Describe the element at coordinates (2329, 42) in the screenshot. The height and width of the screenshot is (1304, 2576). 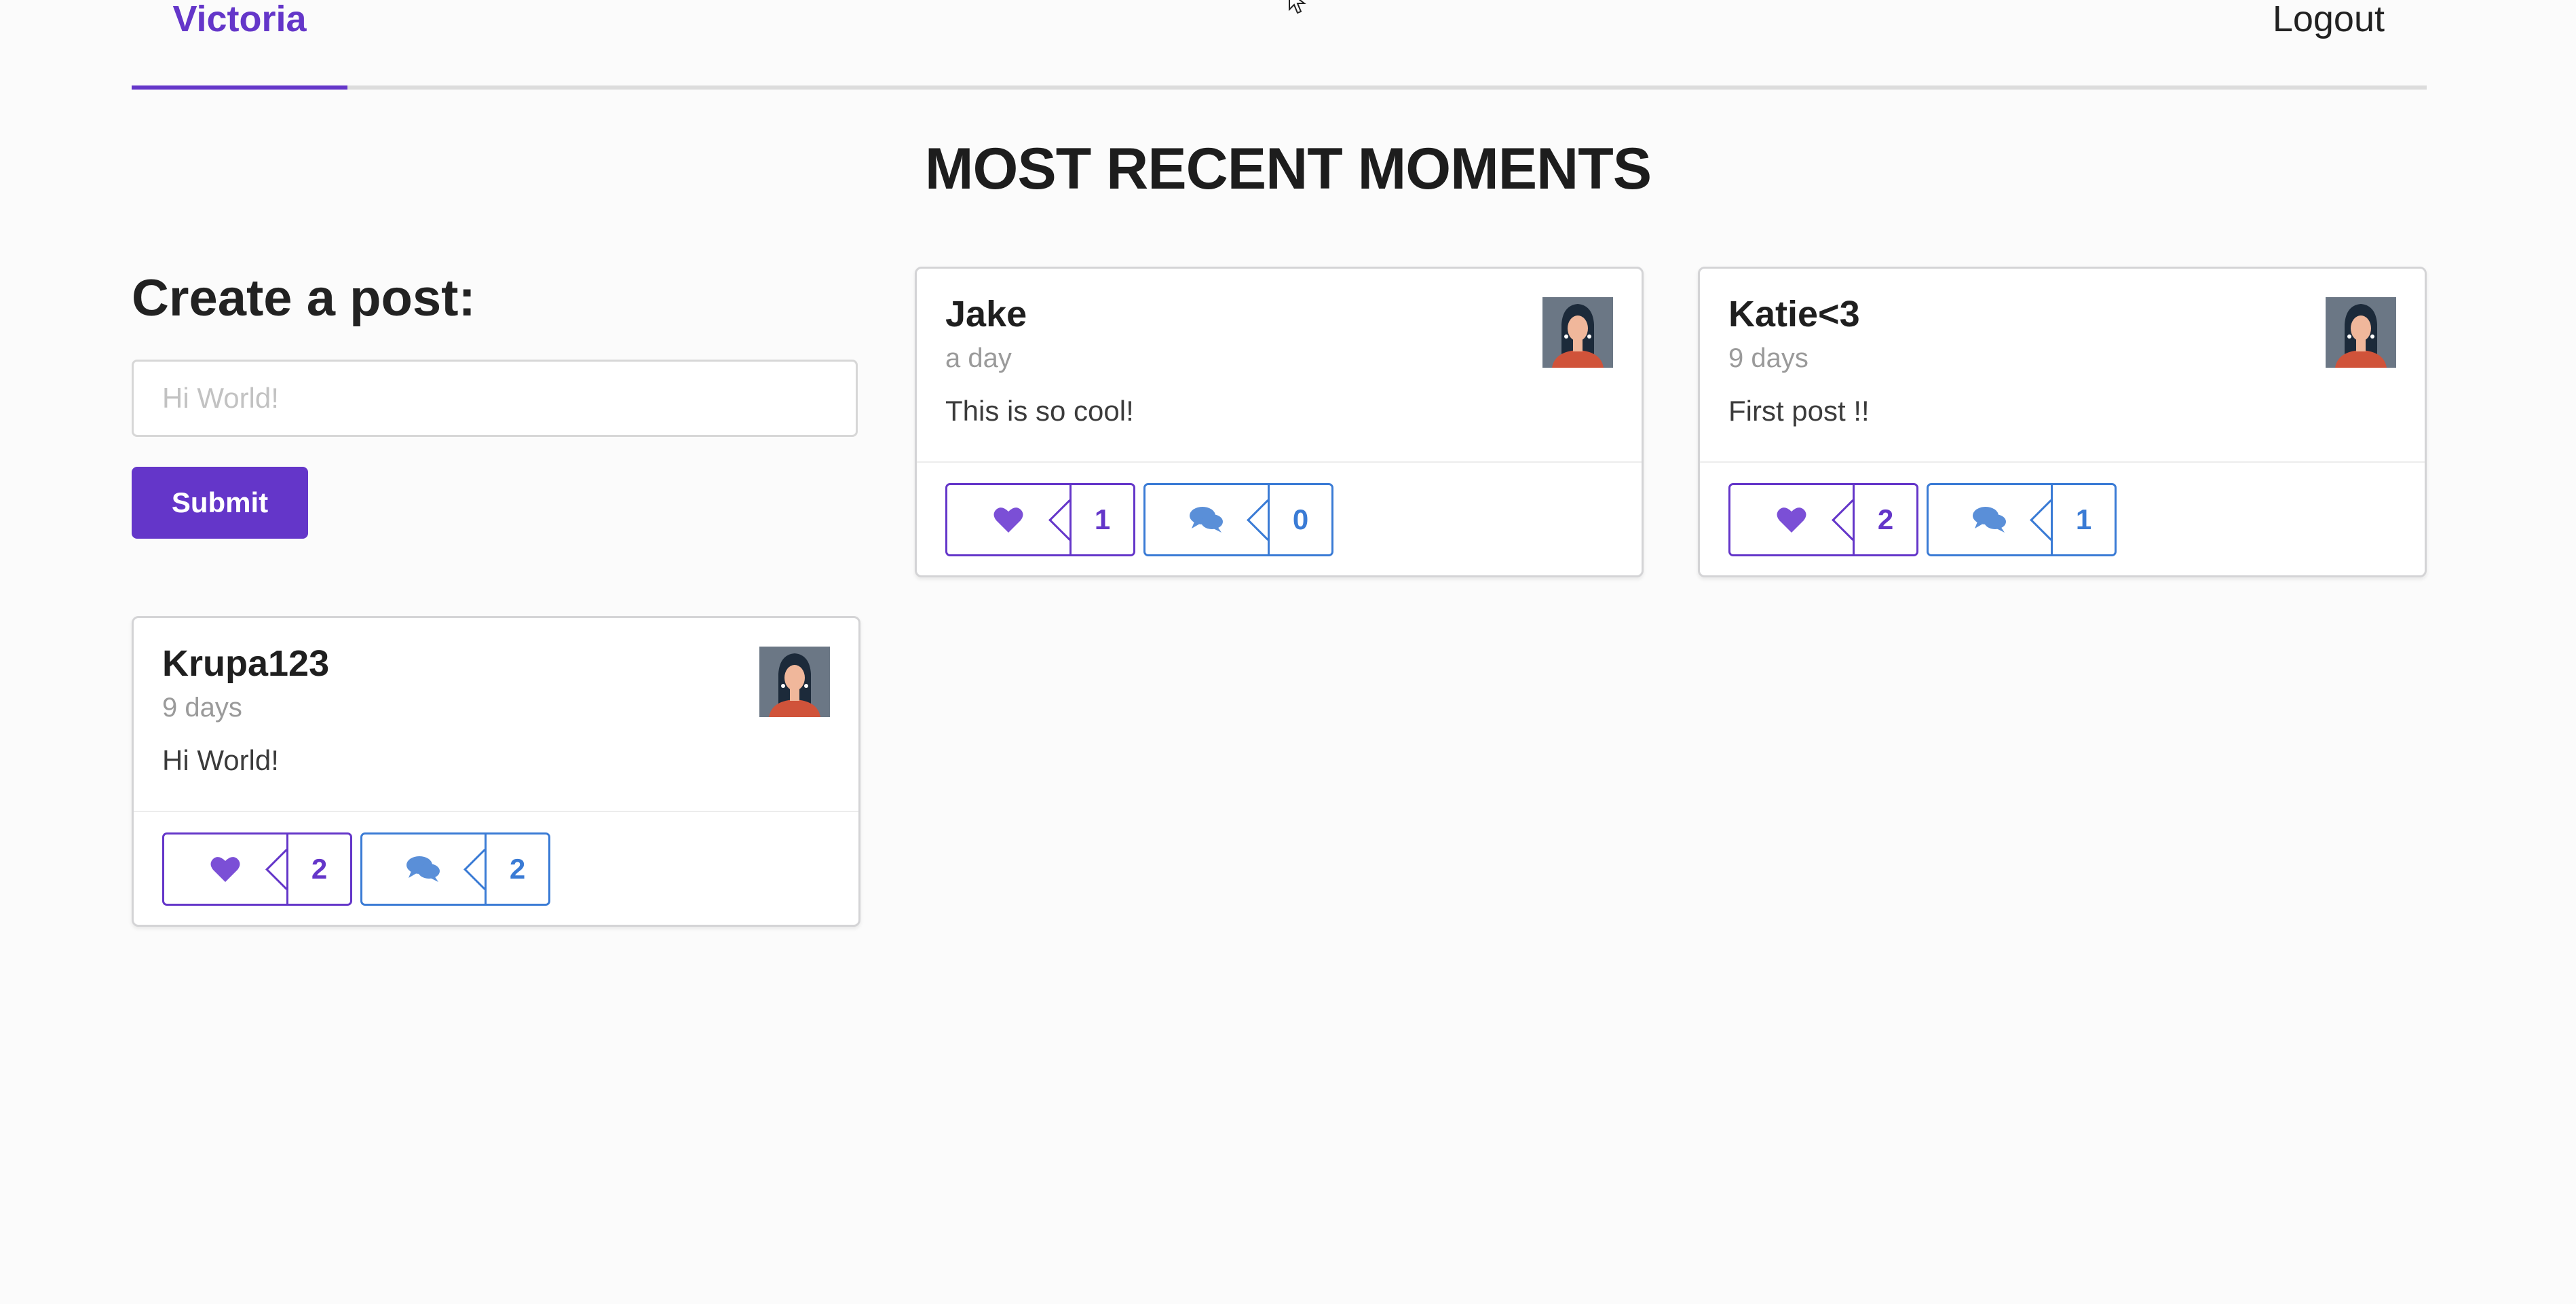
I see `logout-link: Logout` at that location.